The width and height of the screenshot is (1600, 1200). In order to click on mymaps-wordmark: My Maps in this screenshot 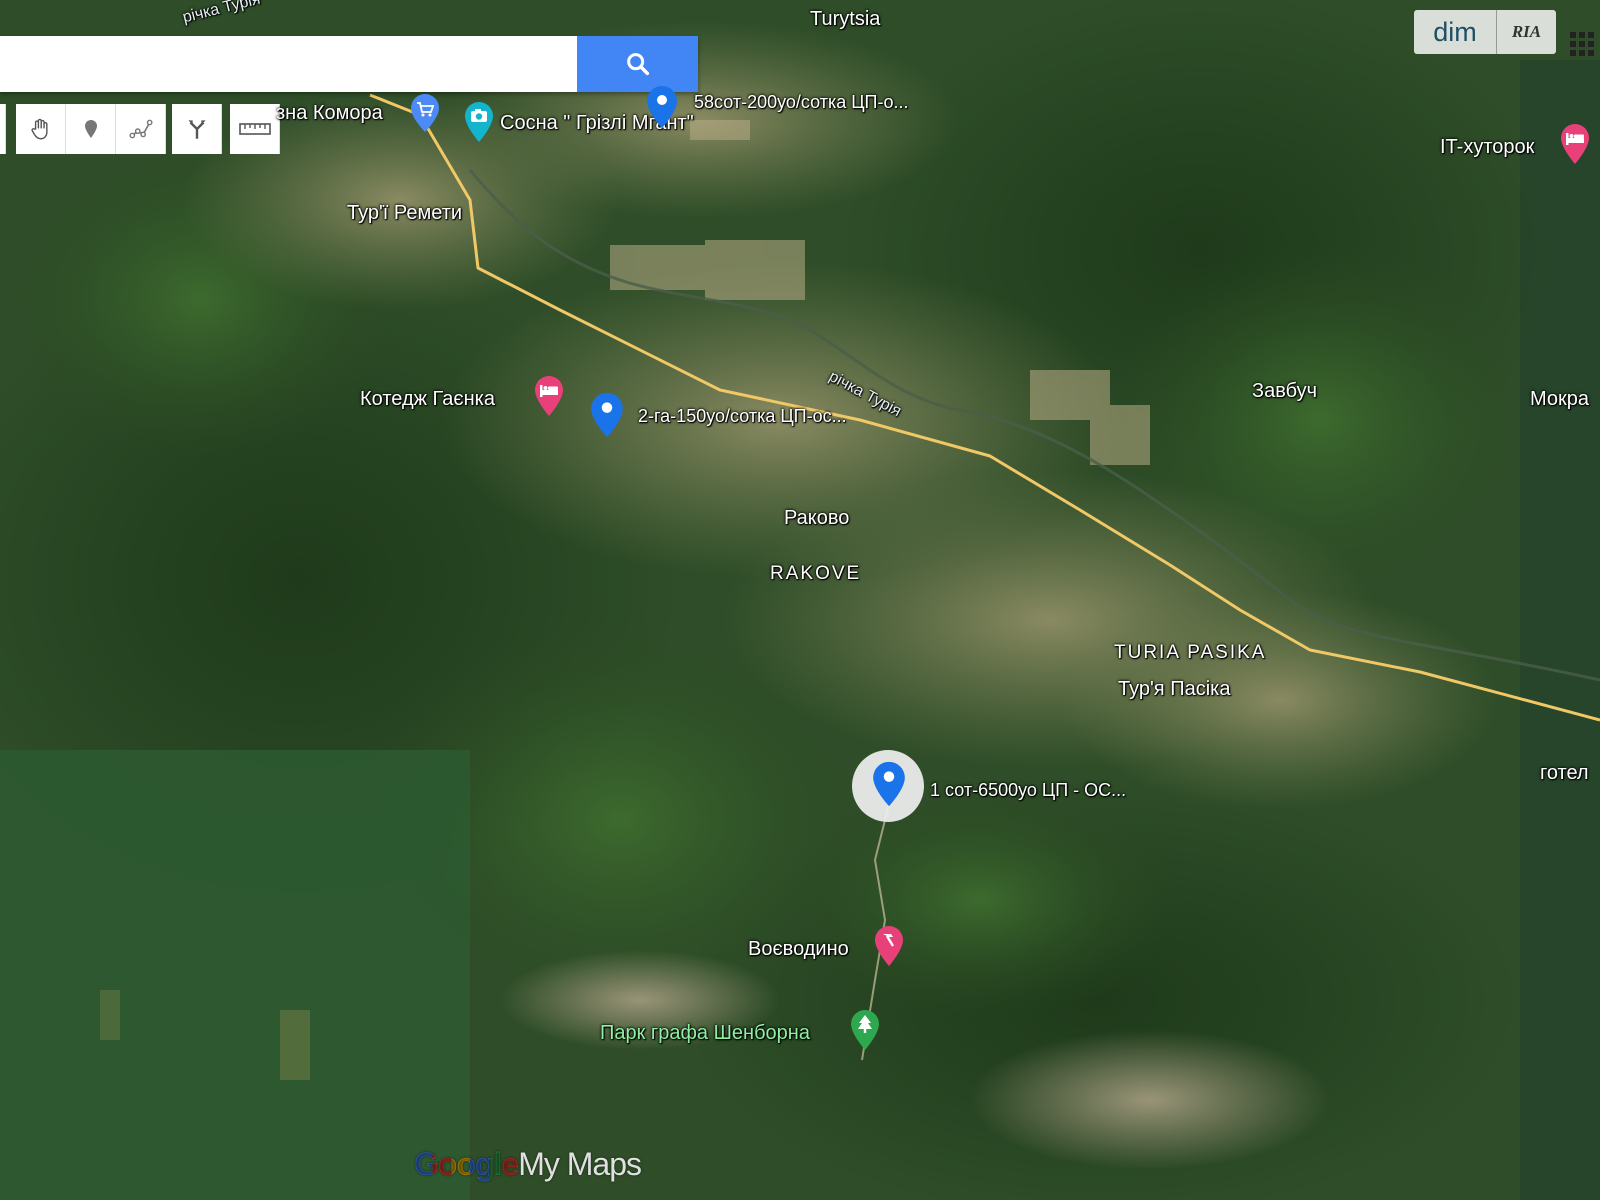, I will do `click(580, 1164)`.